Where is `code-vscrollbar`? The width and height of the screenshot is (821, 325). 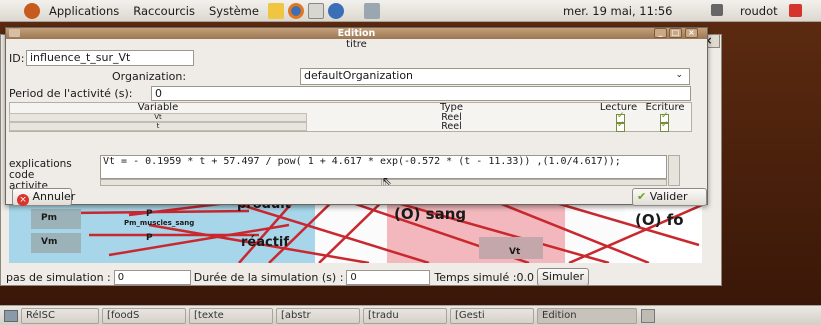 code-vscrollbar is located at coordinates (674, 170).